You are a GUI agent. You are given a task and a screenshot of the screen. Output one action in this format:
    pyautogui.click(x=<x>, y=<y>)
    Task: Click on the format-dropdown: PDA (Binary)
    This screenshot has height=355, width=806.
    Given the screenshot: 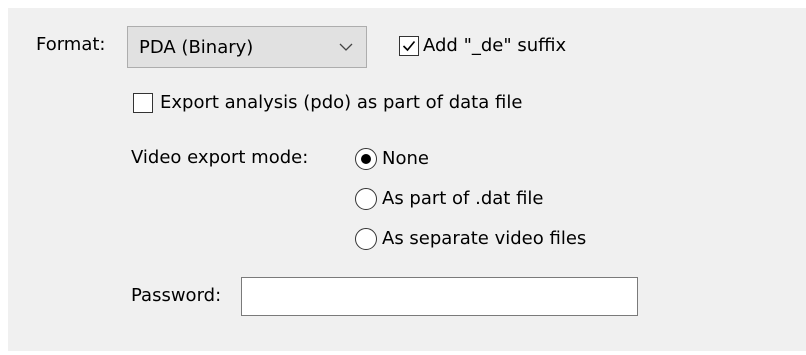 What is the action you would take?
    pyautogui.click(x=247, y=47)
    